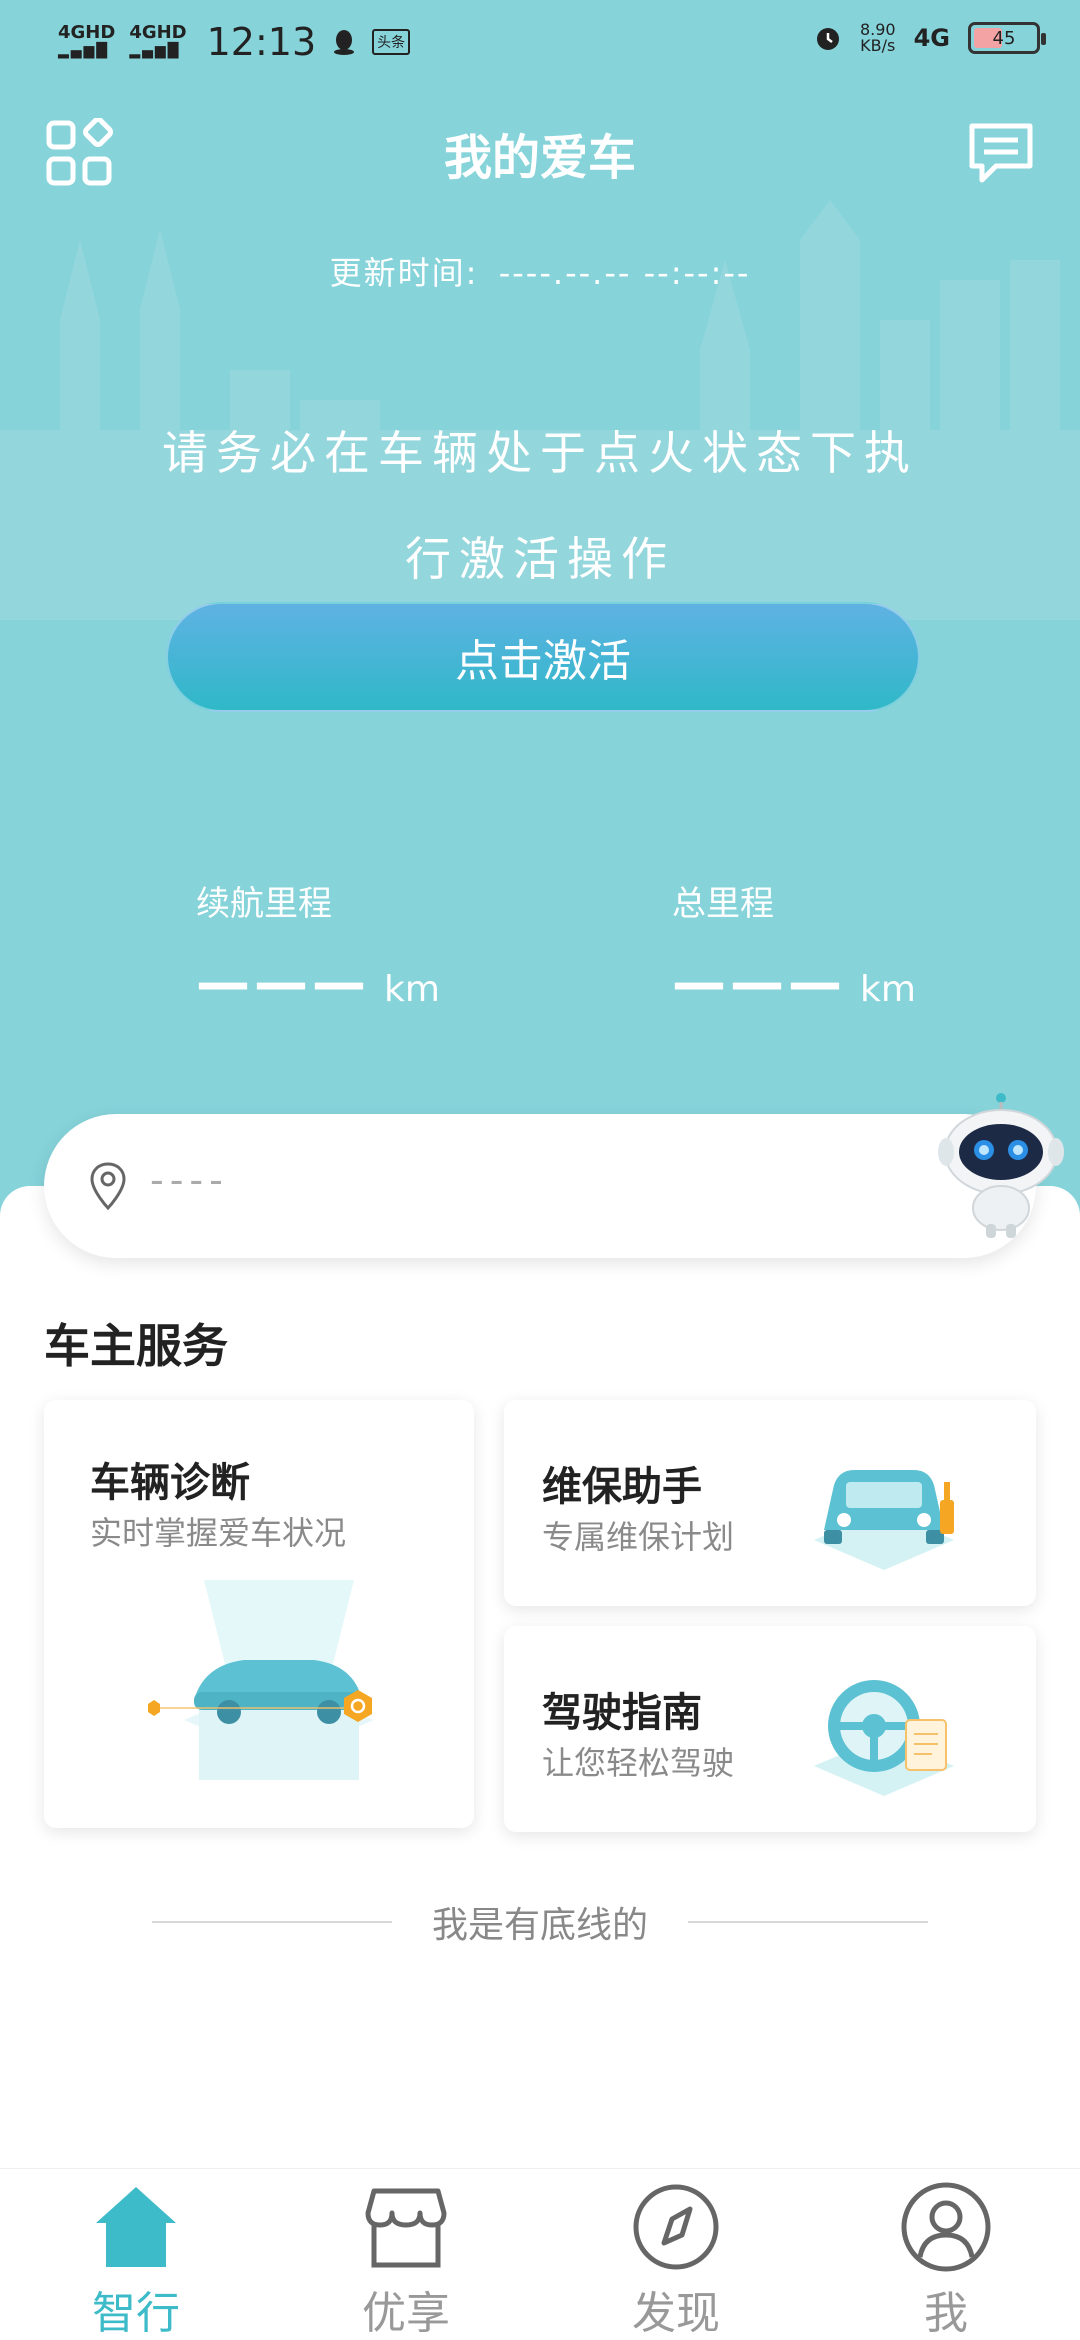 The image size is (1080, 2340). What do you see at coordinates (759, 982) in the screenshot?
I see `total-mileage-value: ———` at bounding box center [759, 982].